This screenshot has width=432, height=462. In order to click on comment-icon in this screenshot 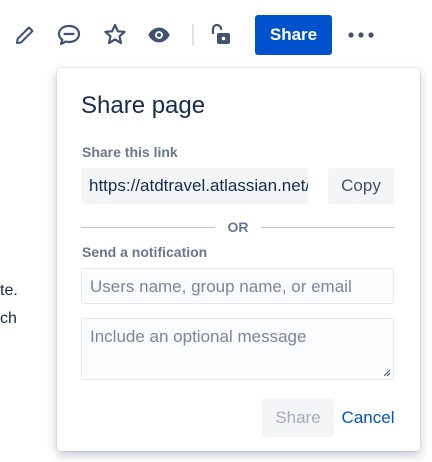, I will do `click(69, 35)`.